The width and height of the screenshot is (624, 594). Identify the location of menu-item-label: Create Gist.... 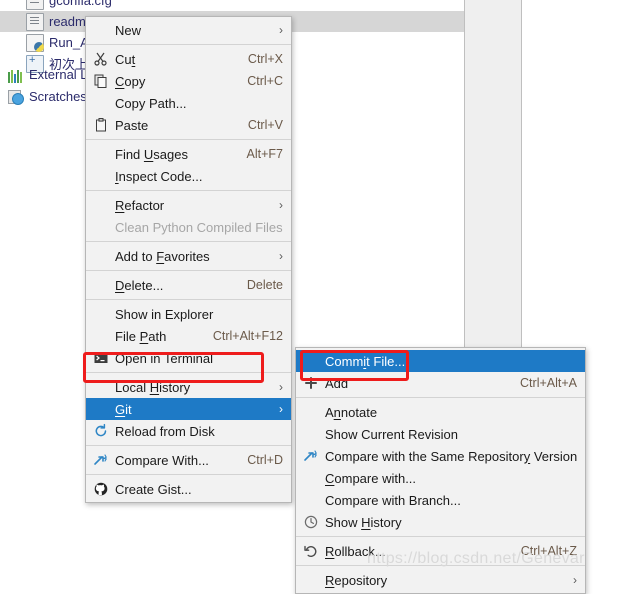
(153, 489).